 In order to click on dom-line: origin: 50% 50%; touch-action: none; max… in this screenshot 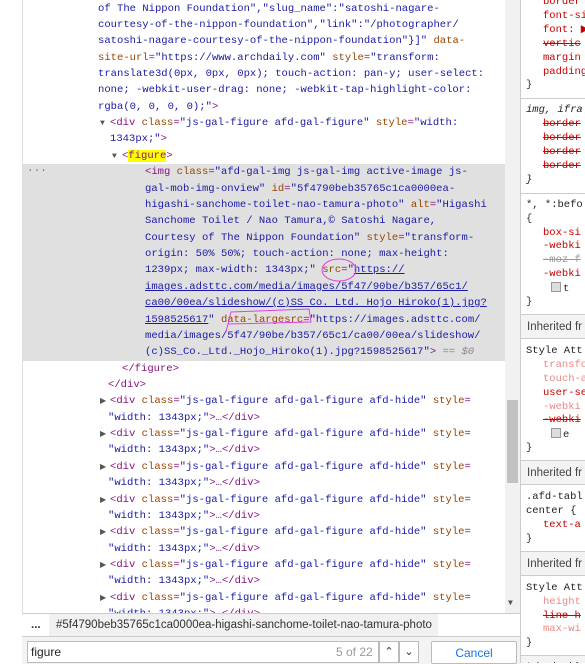, I will do `click(264, 254)`.